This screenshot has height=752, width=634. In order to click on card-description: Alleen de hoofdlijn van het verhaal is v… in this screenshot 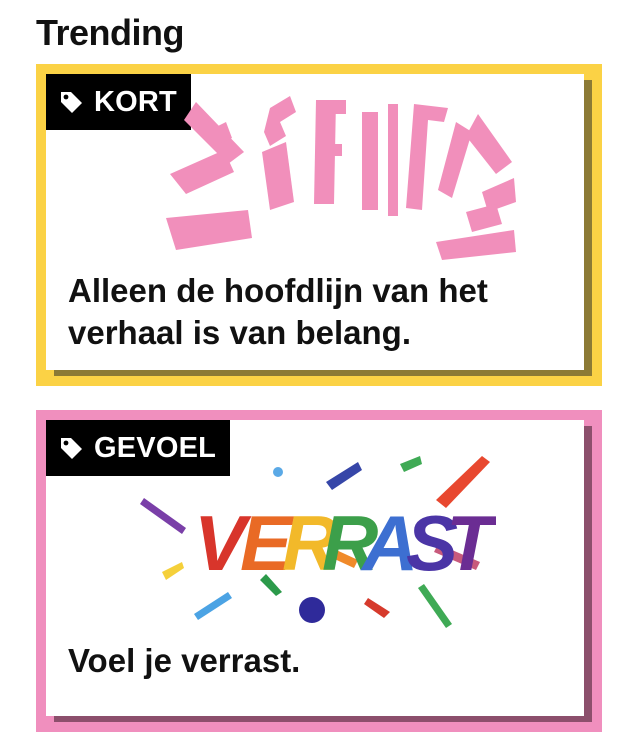, I will do `click(278, 311)`.